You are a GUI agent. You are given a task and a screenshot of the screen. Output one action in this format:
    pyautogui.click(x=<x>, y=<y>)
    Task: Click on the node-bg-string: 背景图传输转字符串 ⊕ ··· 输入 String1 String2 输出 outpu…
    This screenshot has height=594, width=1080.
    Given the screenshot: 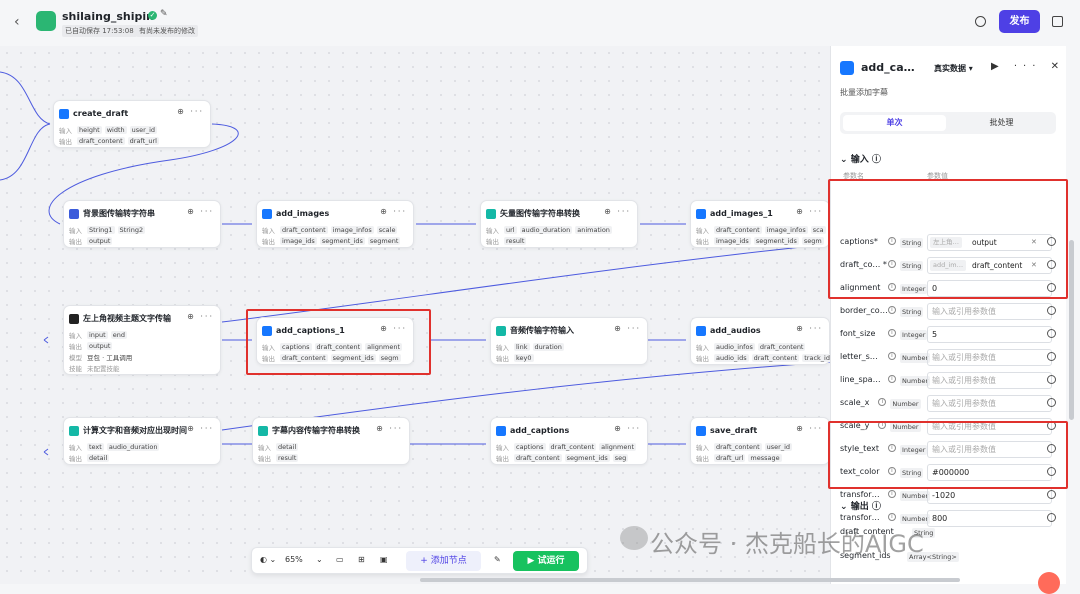 What is the action you would take?
    pyautogui.click(x=142, y=224)
    